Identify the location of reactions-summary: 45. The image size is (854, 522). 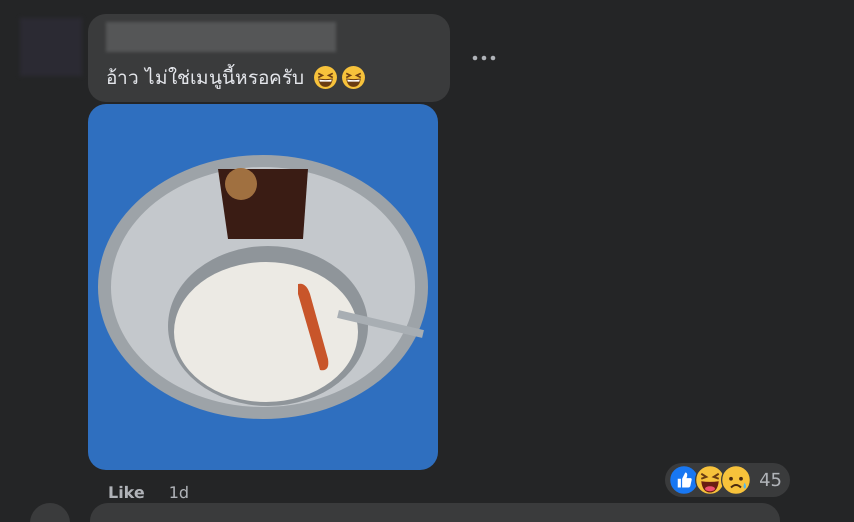
(727, 480).